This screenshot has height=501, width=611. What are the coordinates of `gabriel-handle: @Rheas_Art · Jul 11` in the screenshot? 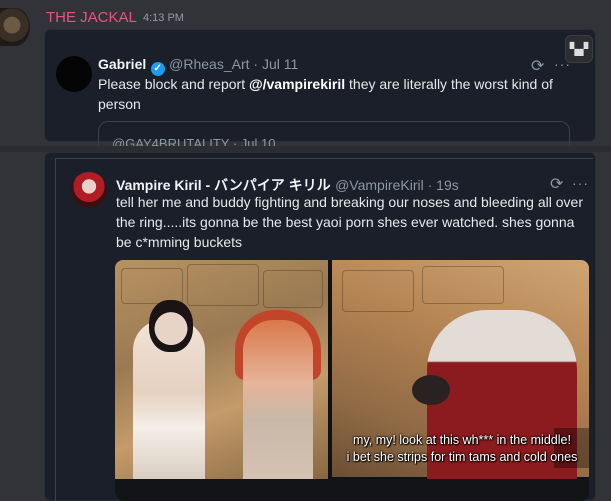 It's located at (233, 64).